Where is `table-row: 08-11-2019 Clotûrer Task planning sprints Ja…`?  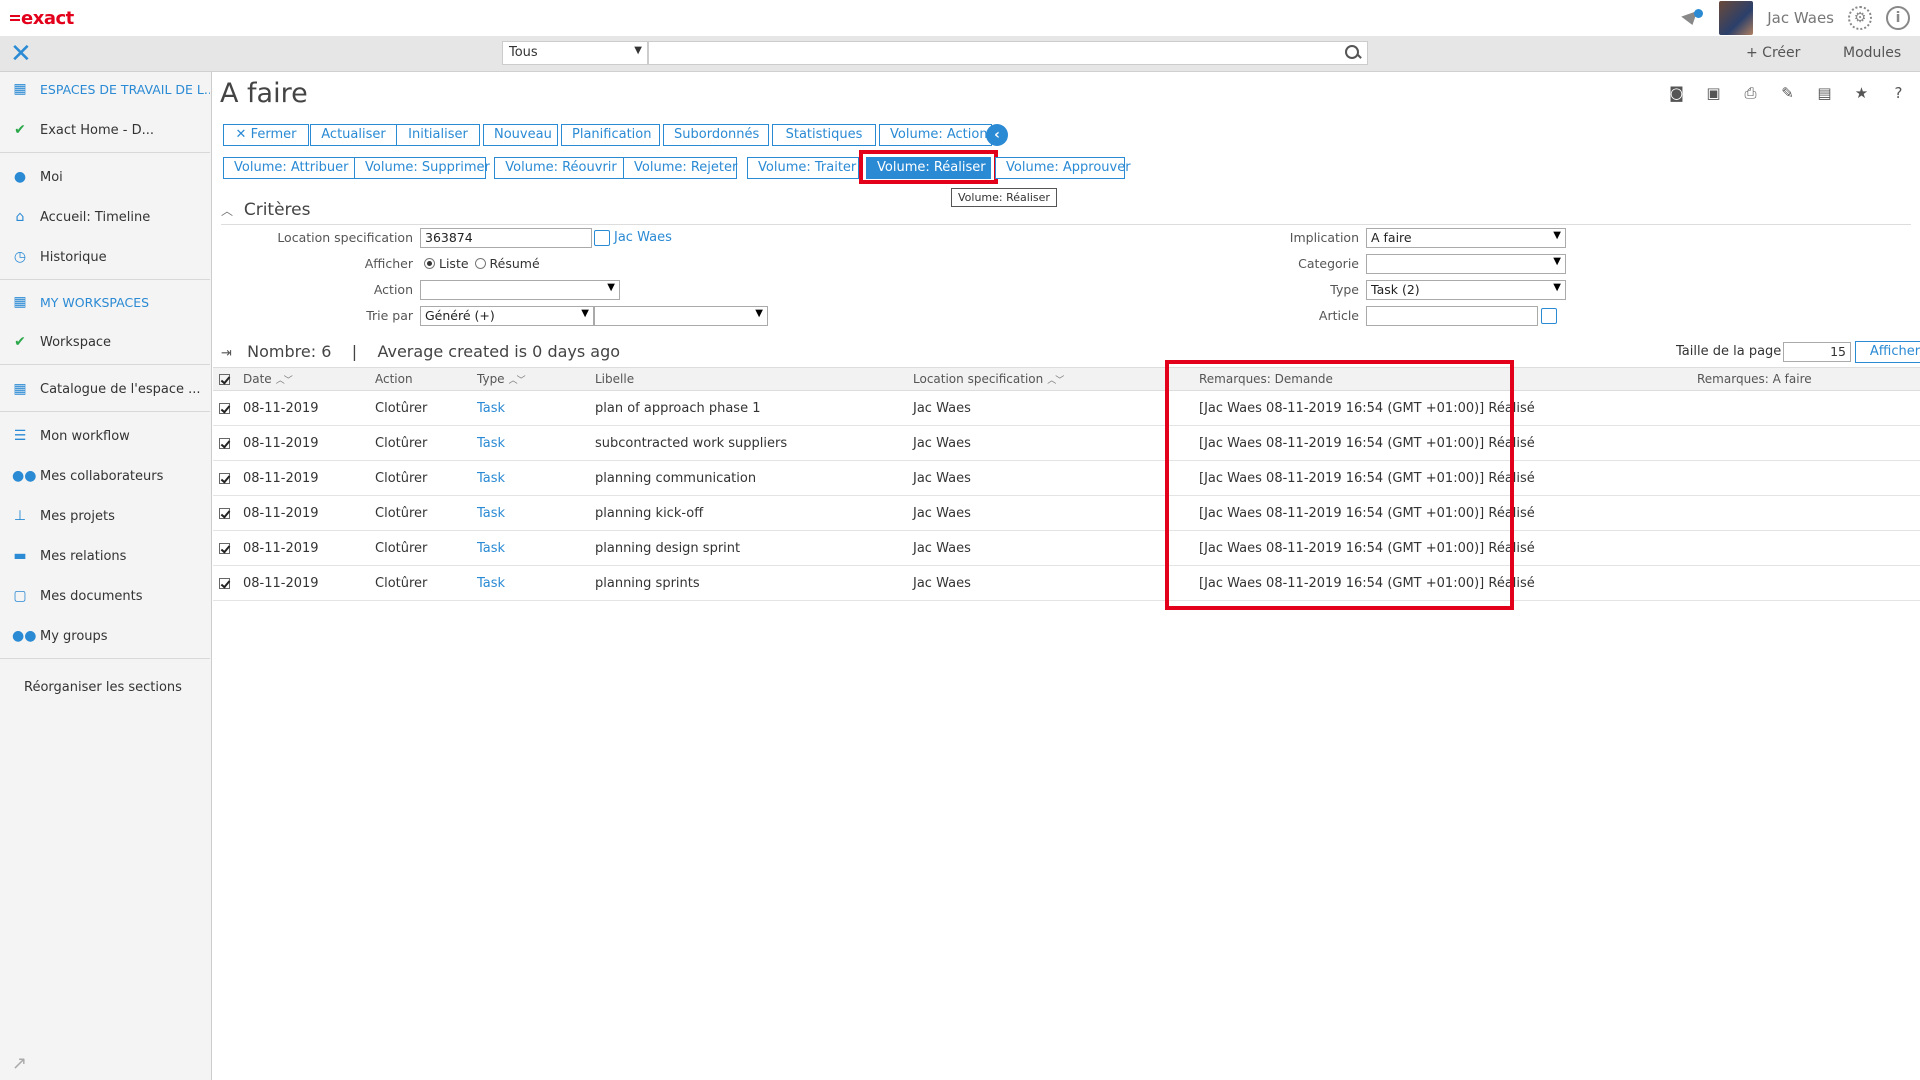 table-row: 08-11-2019 Clotûrer Task planning sprints Ja… is located at coordinates (1066, 583).